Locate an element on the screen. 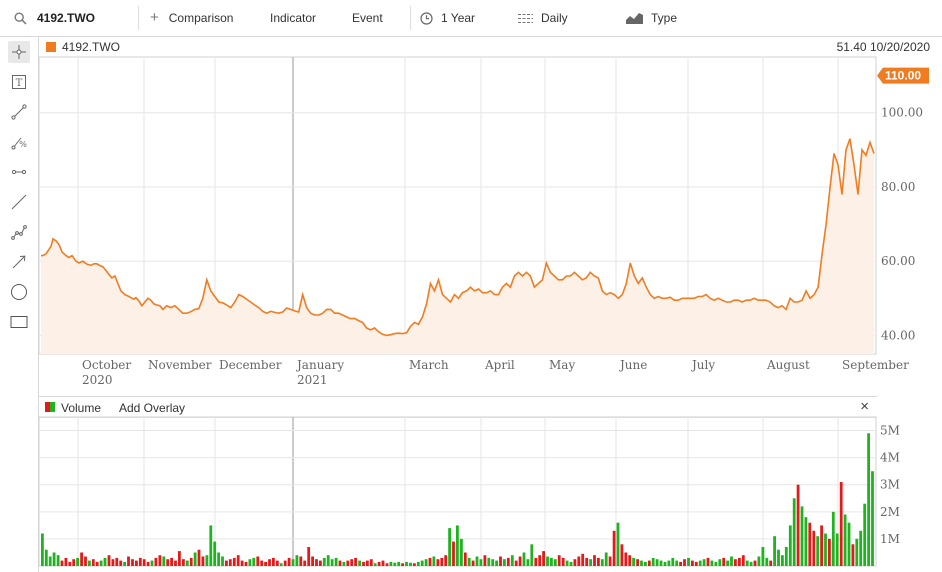 Image resolution: width=942 pixels, height=572 pixels. y-tick-label: 100.00 is located at coordinates (902, 113).